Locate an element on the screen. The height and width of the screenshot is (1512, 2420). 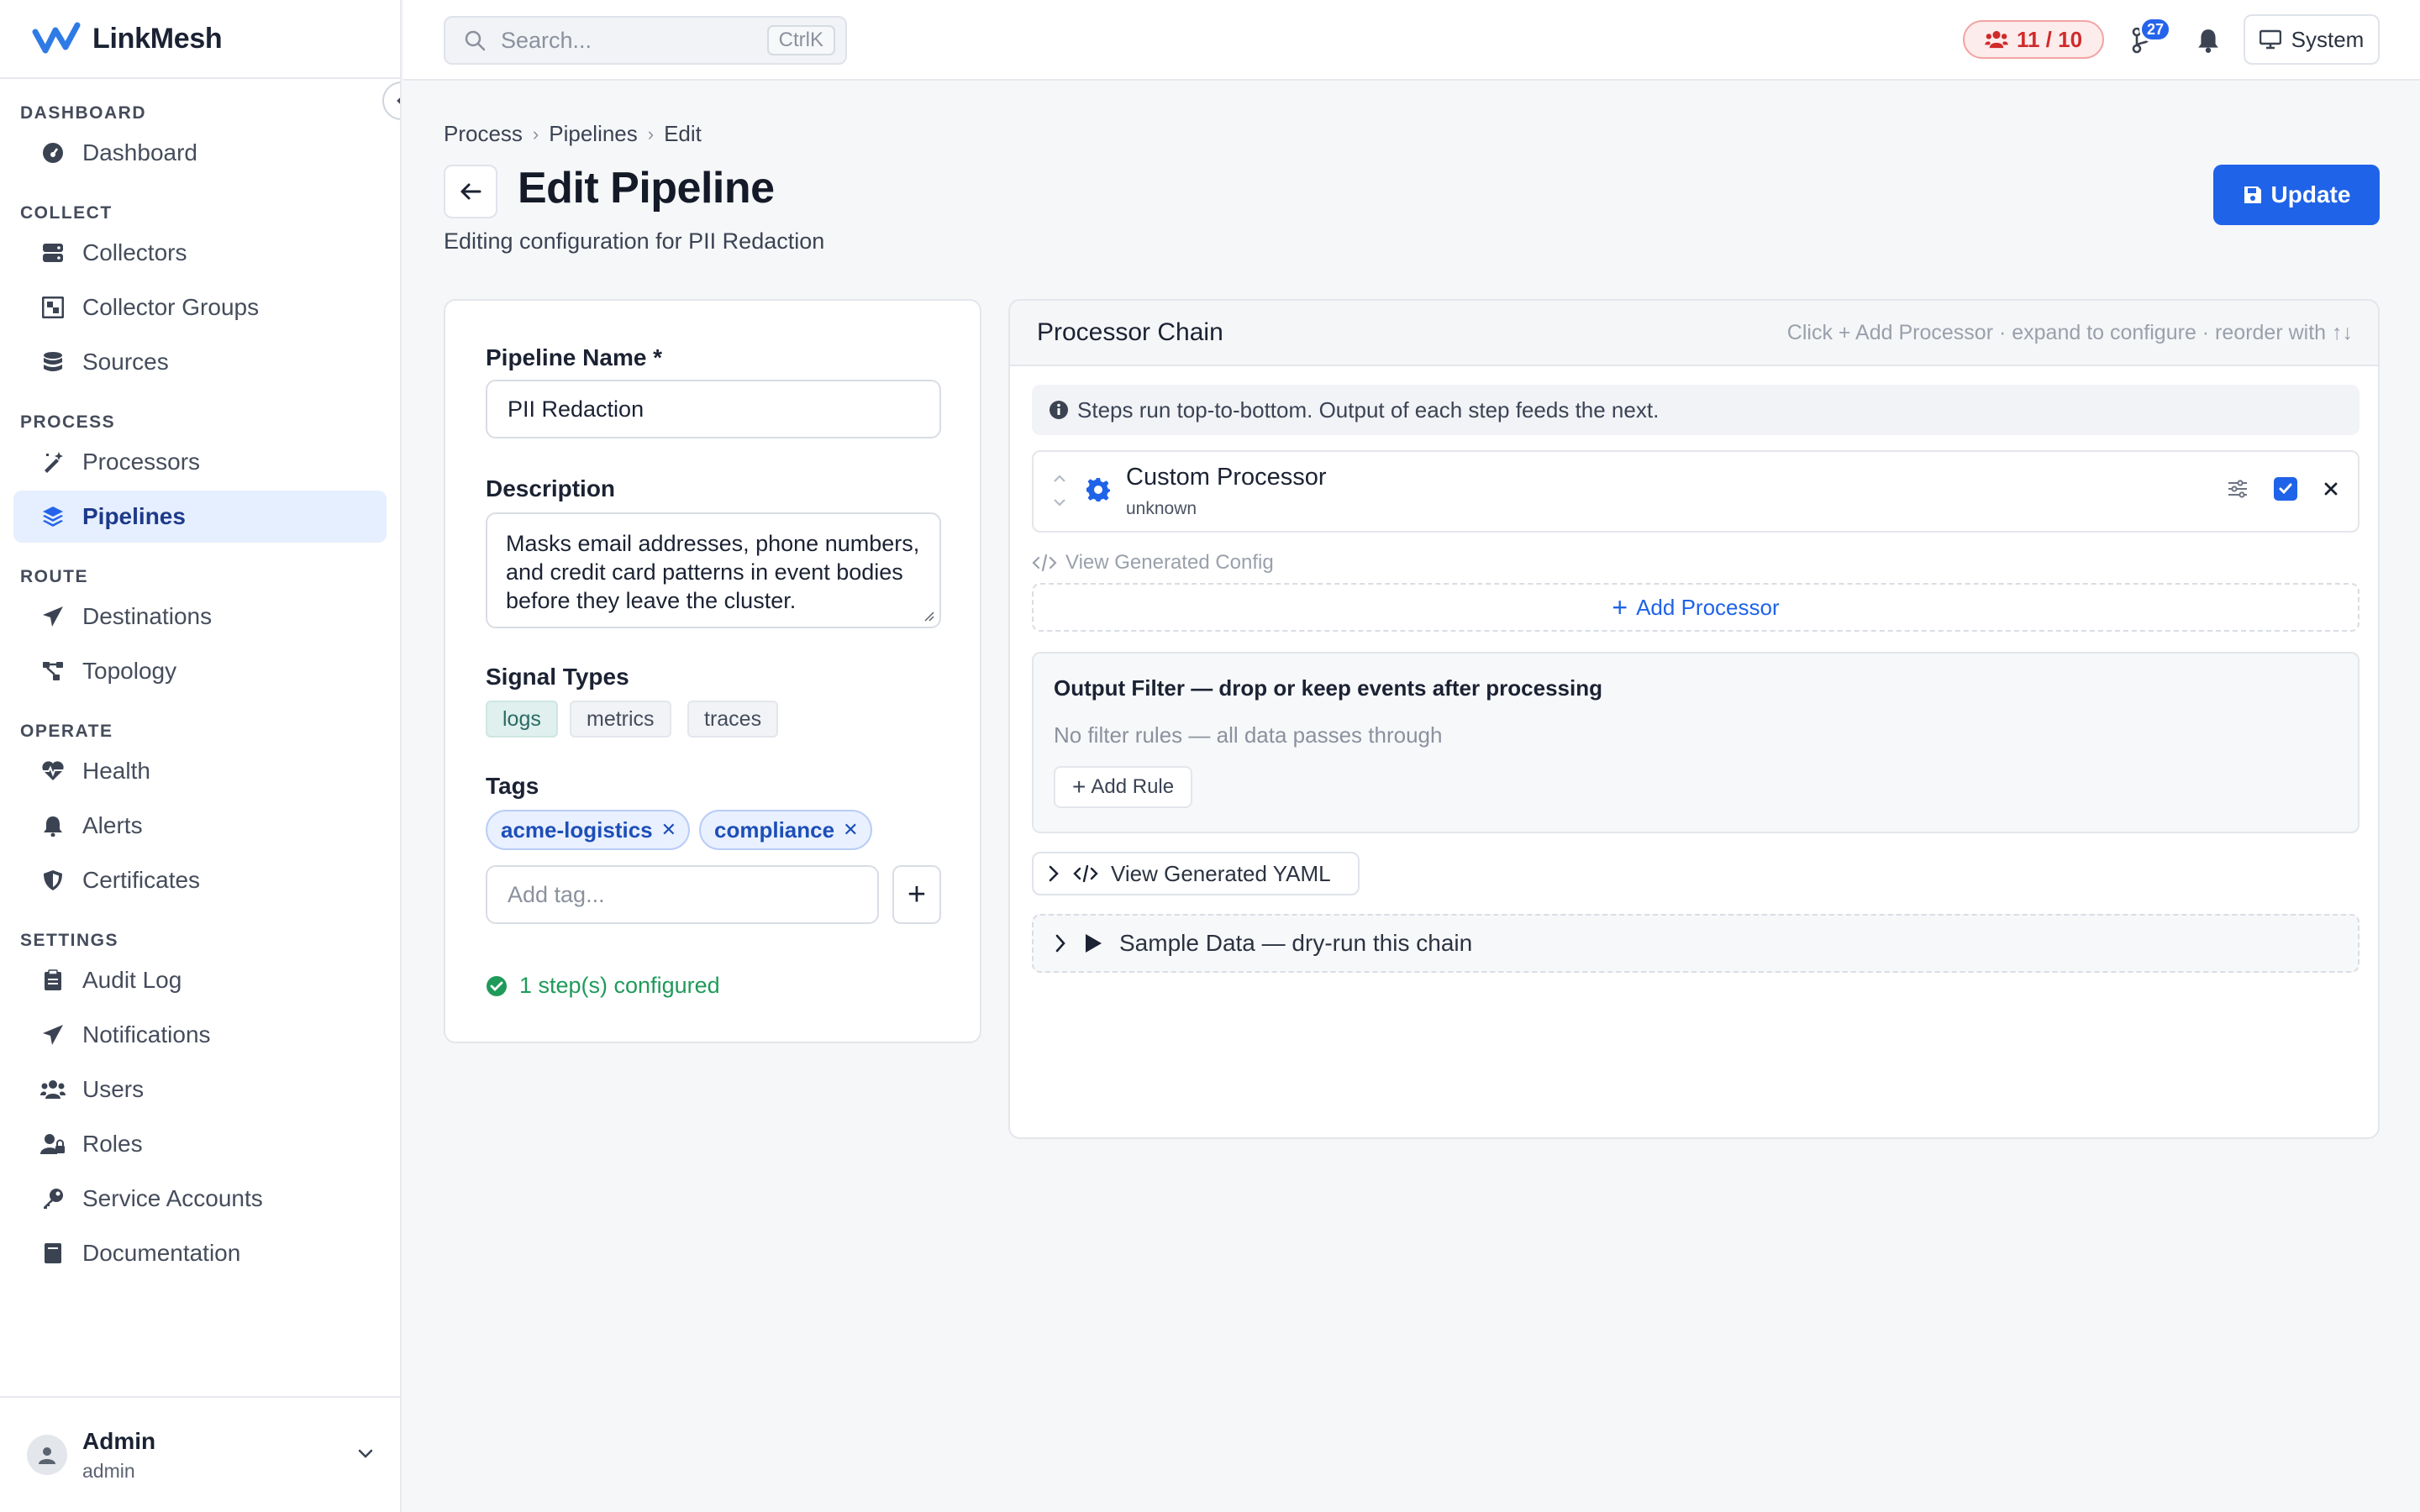
linkmesh-logo-icon is located at coordinates (56, 38).